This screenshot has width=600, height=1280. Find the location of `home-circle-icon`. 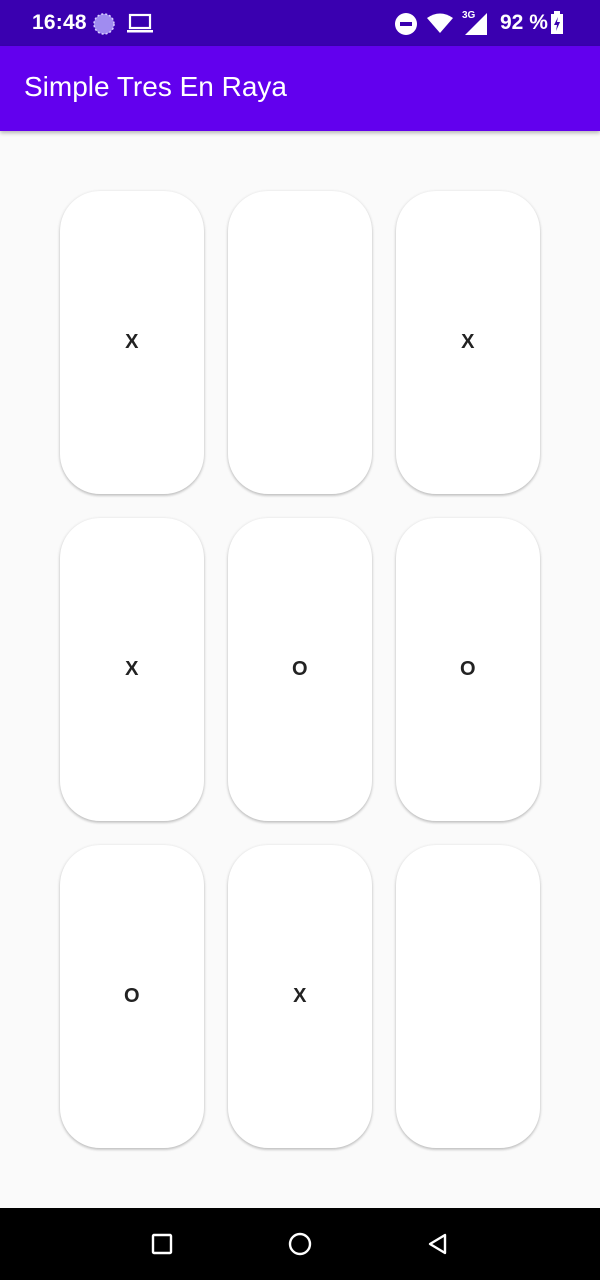

home-circle-icon is located at coordinates (300, 1244).